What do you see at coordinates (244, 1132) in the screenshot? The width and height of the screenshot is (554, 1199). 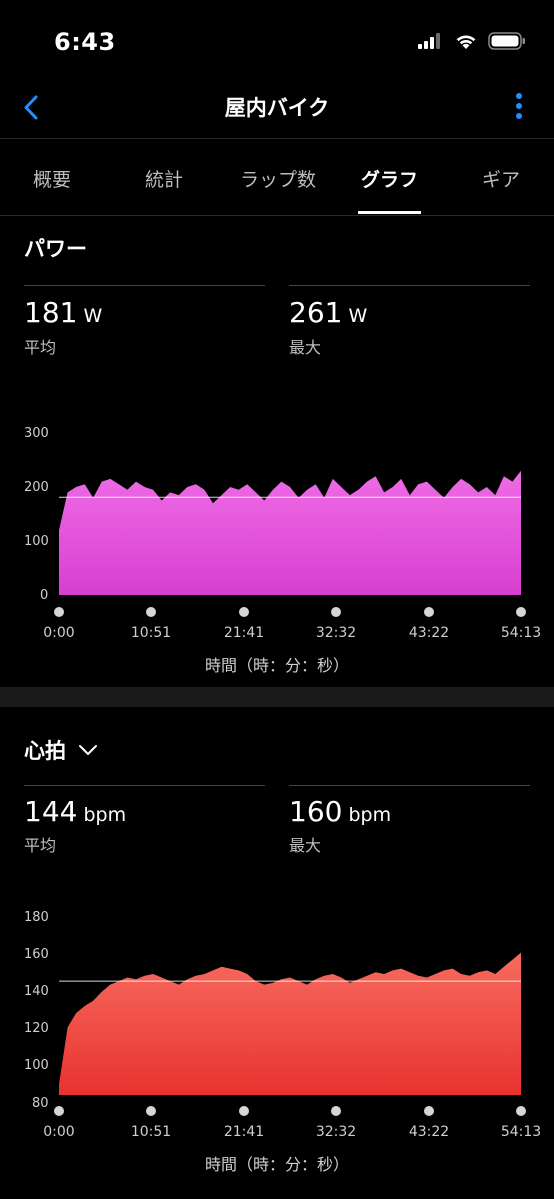 I see `x-tick-label: 21:41` at bounding box center [244, 1132].